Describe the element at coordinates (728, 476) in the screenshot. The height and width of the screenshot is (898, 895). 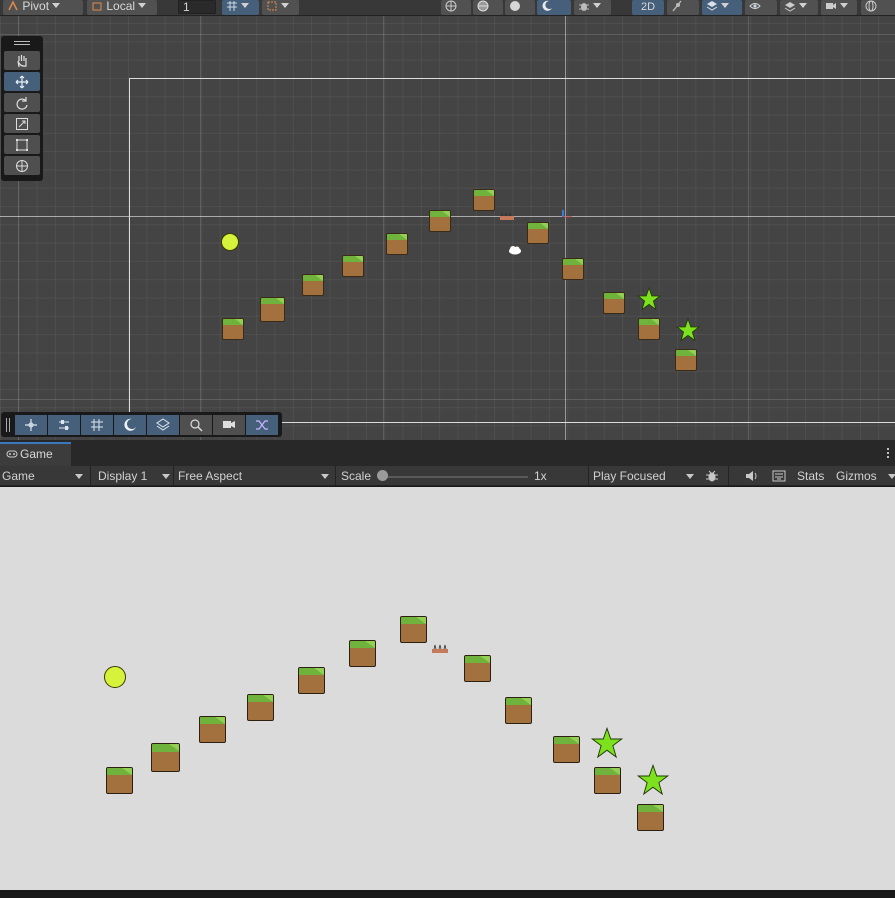
I see `separator` at that location.